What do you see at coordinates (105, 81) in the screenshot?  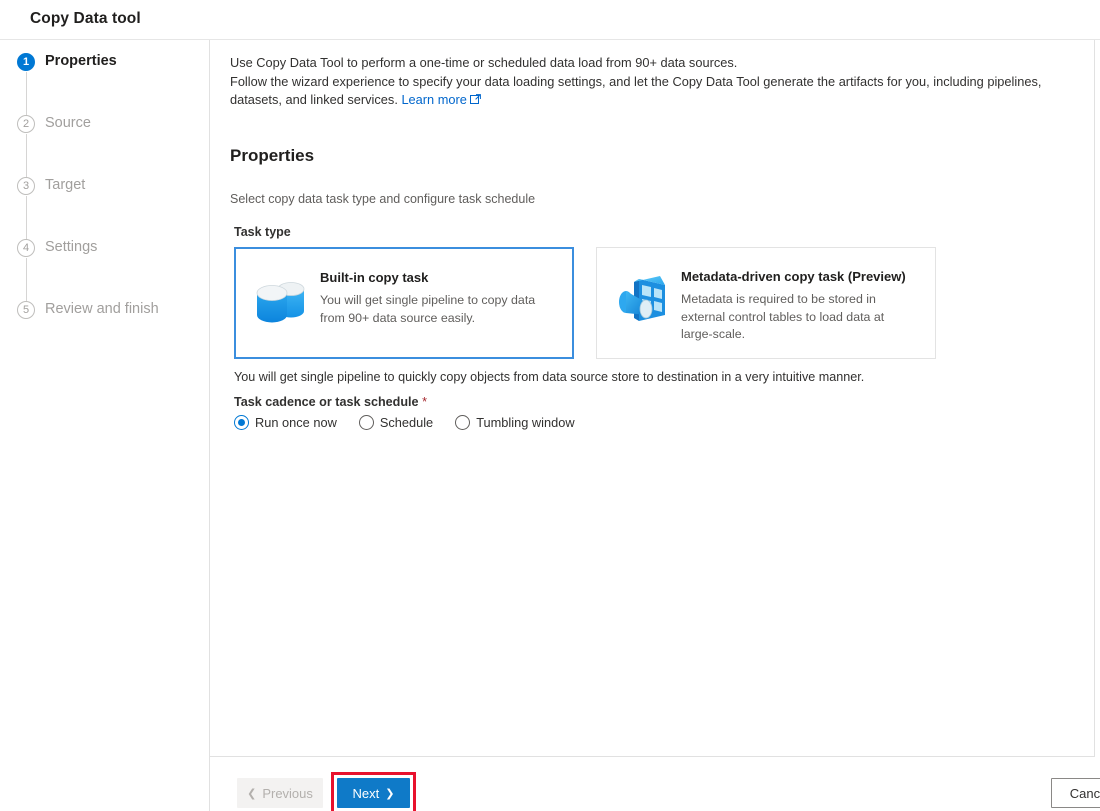 I see `sidebar-step-properties: 1 Properties` at bounding box center [105, 81].